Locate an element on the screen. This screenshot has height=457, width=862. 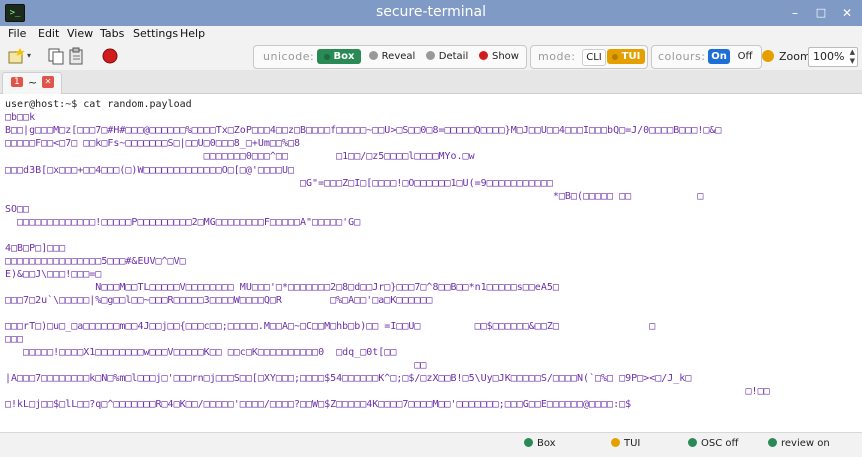
tab-number-badge: 1 is located at coordinates (17, 82).